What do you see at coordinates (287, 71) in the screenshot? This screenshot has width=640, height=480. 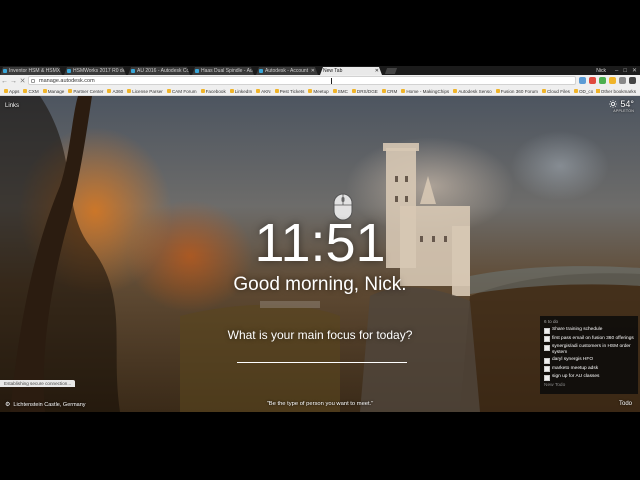 I see `tab-autodesk-account: Autodesk - Account ✕` at bounding box center [287, 71].